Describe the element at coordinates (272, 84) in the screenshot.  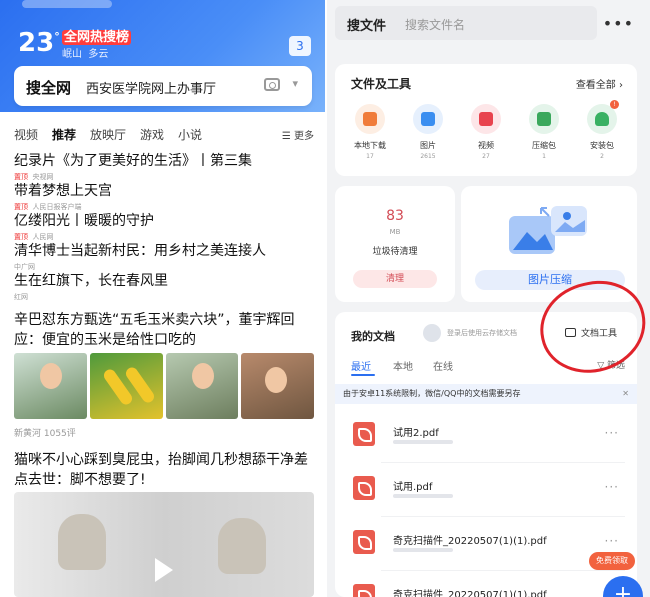
I see `camera-icon` at that location.